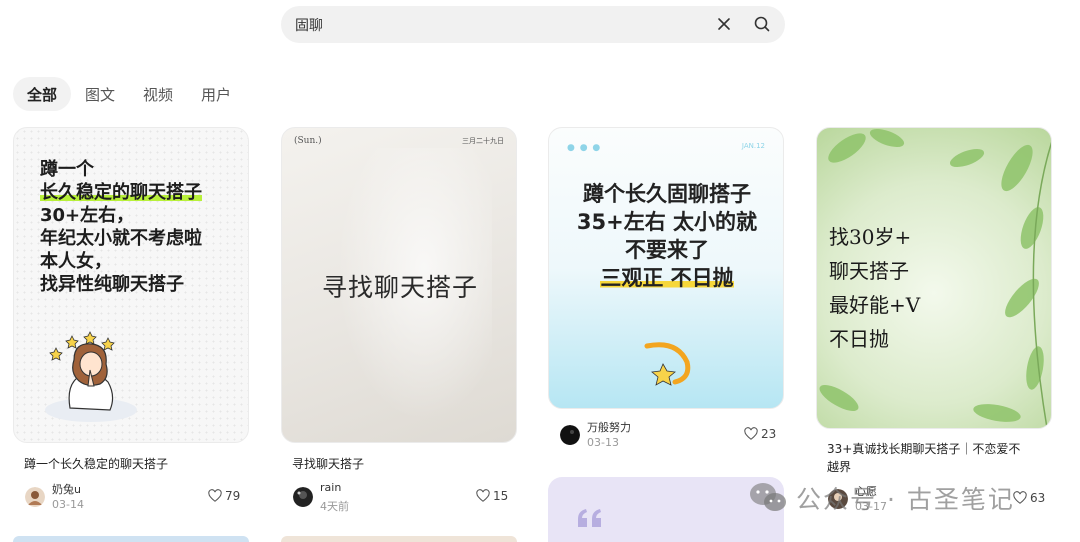  Describe the element at coordinates (667, 236) in the screenshot. I see `cover-text: 蹲个长久固聊搭子 35+左右 太小的就 不要来了 三观正 不日抛` at that location.